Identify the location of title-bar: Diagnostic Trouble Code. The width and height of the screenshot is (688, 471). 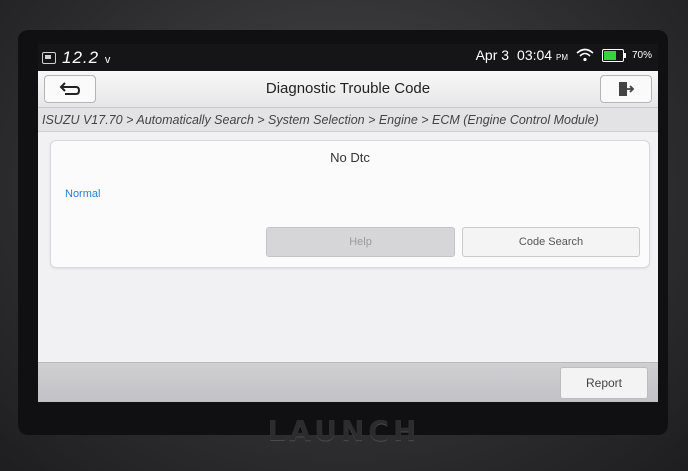
(348, 89).